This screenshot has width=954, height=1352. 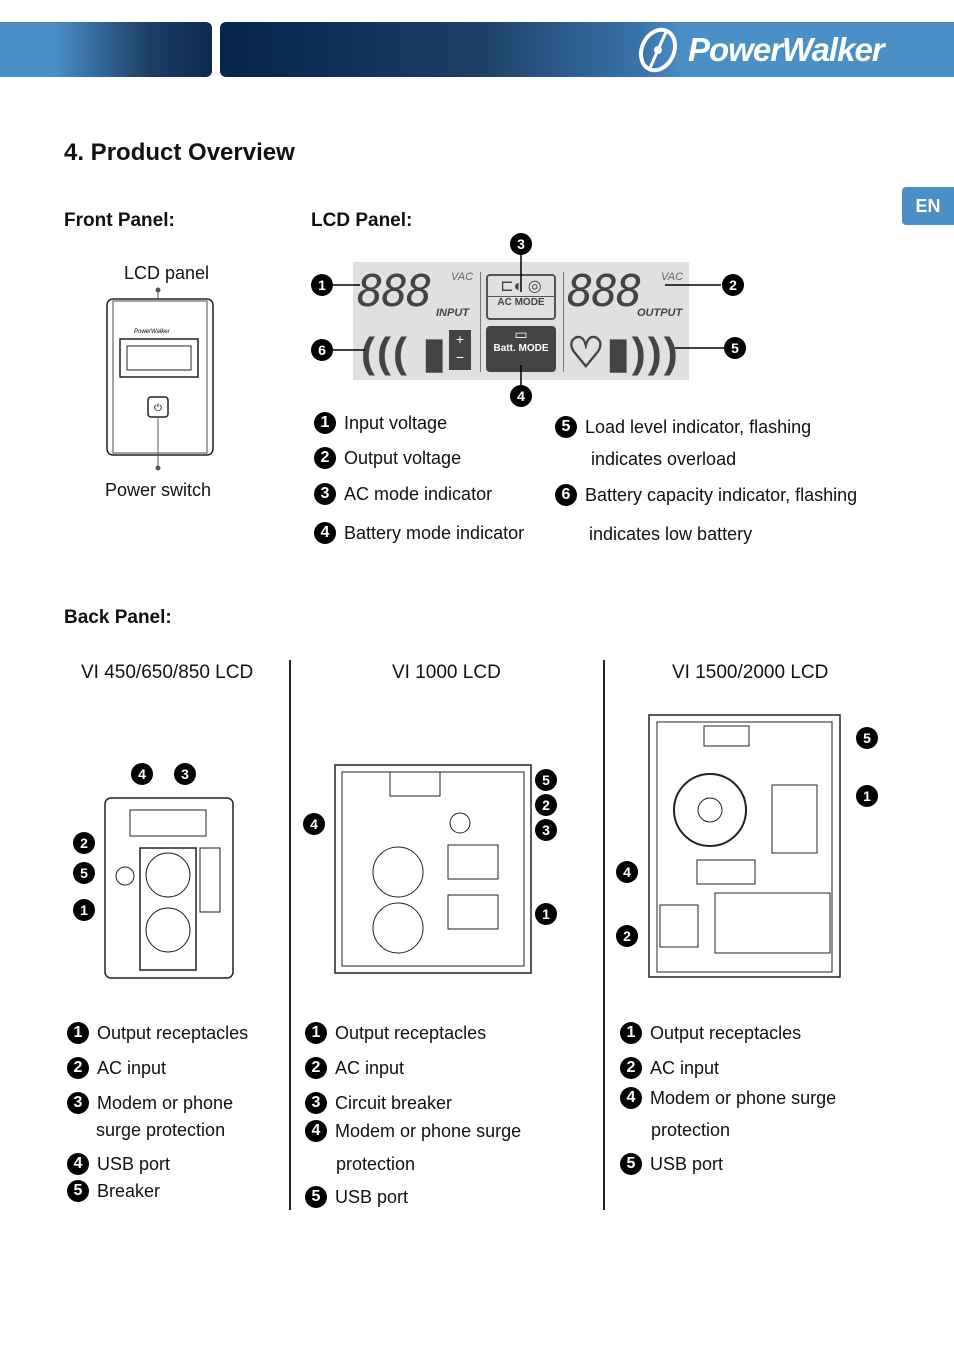 What do you see at coordinates (664, 459) in the screenshot?
I see `lcd-legend-item-cont: indicates overload` at bounding box center [664, 459].